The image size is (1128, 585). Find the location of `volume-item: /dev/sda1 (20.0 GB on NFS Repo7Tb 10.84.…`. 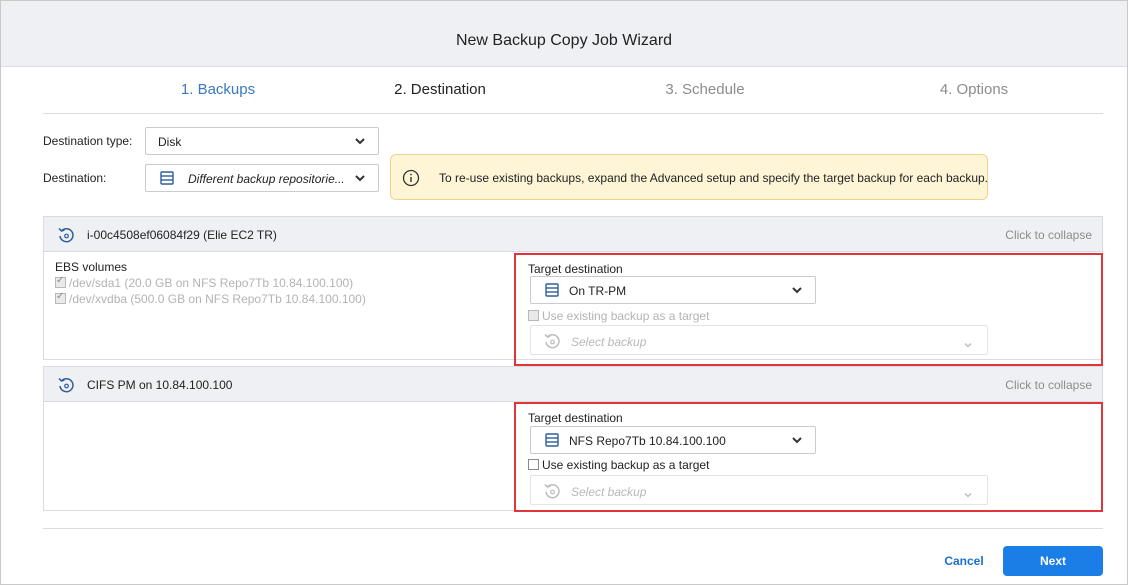

volume-item: /dev/sda1 (20.0 GB on NFS Repo7Tb 10.84.… is located at coordinates (204, 282).